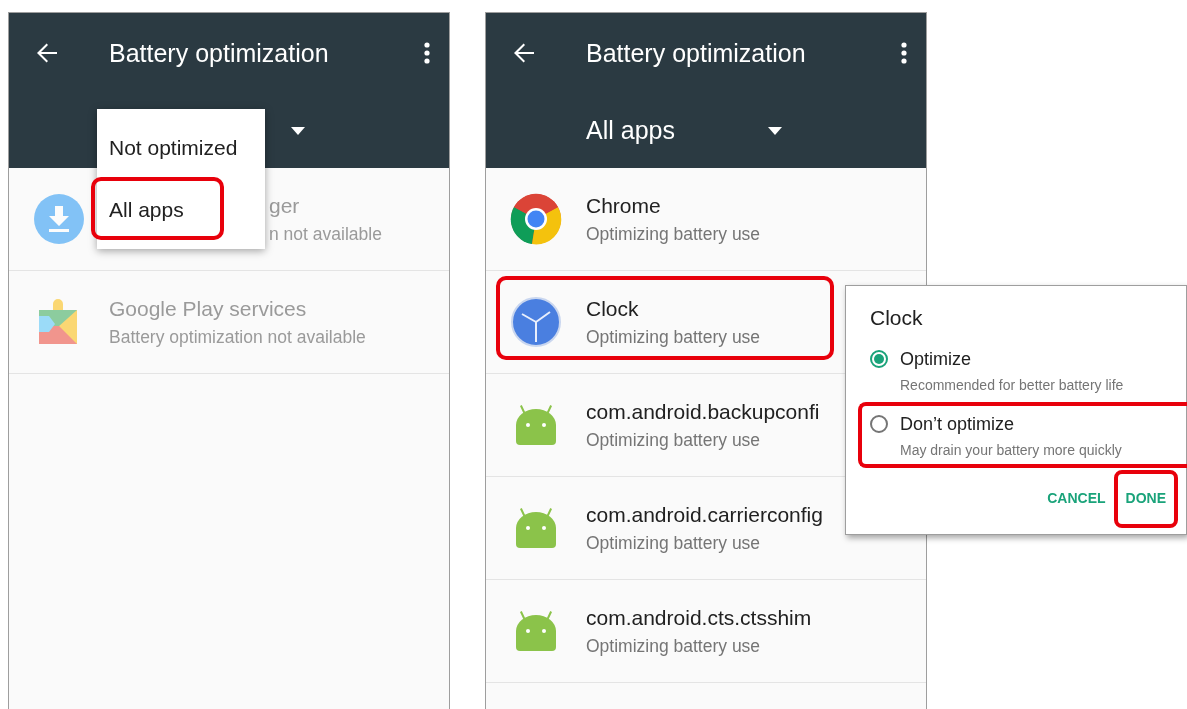  Describe the element at coordinates (706, 631) in the screenshot. I see `app-row: com.android.cts.ctsshim Optimizing battery use` at that location.